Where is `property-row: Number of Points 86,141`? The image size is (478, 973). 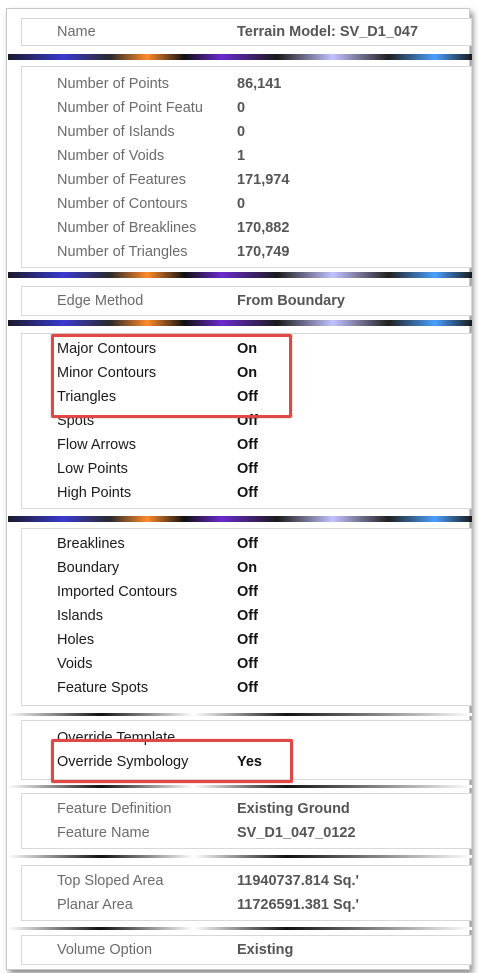
property-row: Number of Points 86,141 is located at coordinates (246, 84).